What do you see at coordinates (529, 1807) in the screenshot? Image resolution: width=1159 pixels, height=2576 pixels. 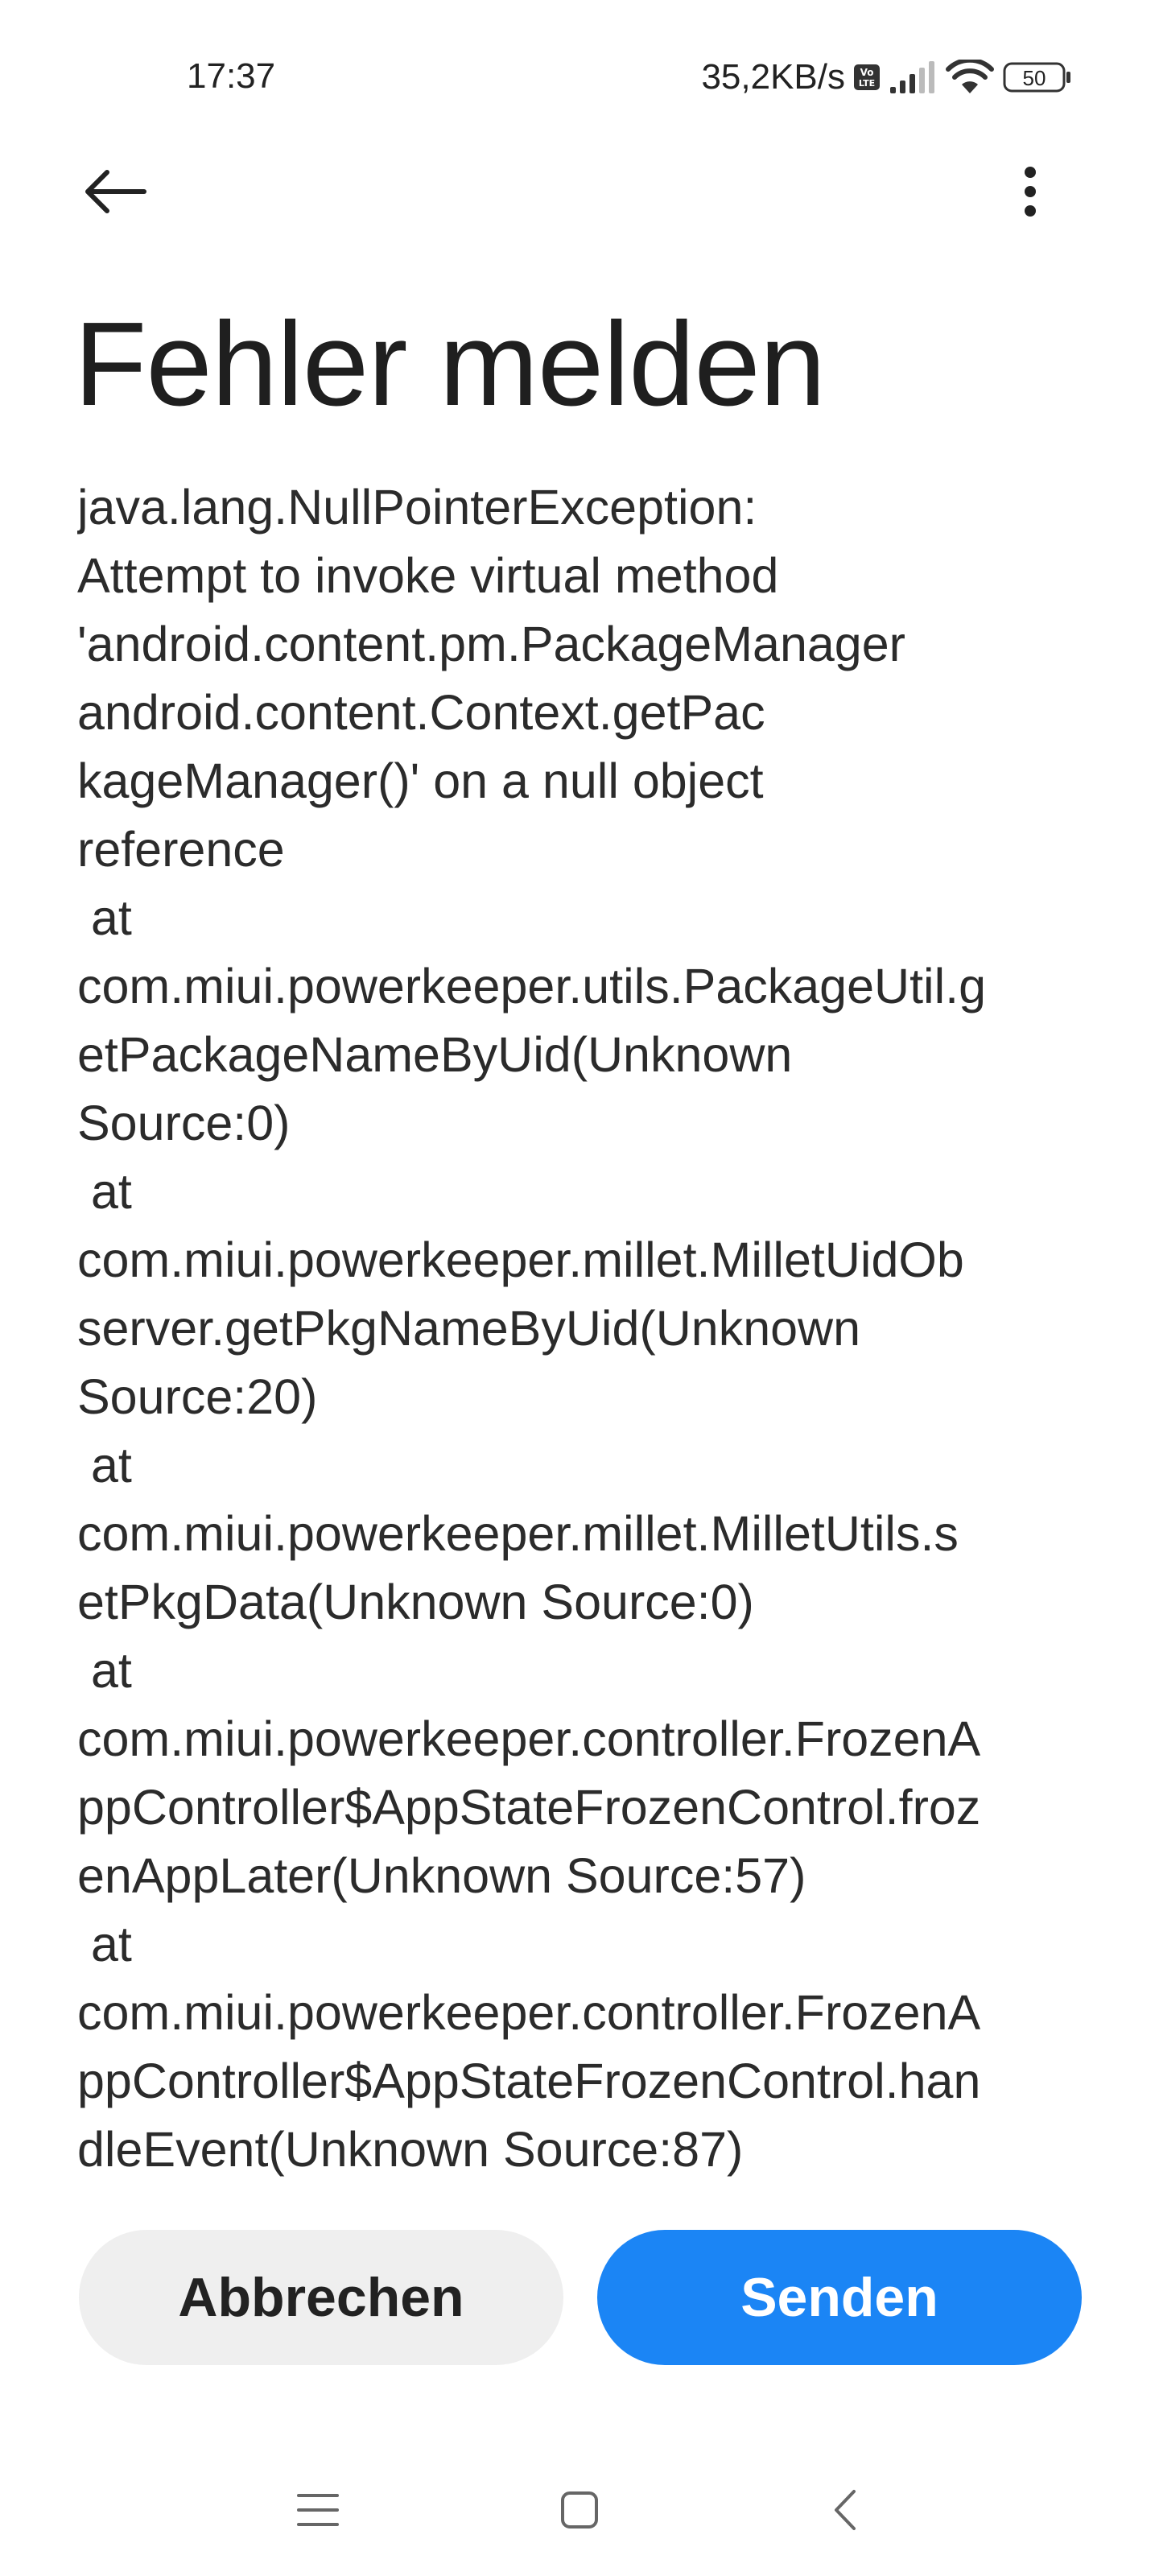 I see `error-line: ppController$AppStateFrozenControl.froz` at bounding box center [529, 1807].